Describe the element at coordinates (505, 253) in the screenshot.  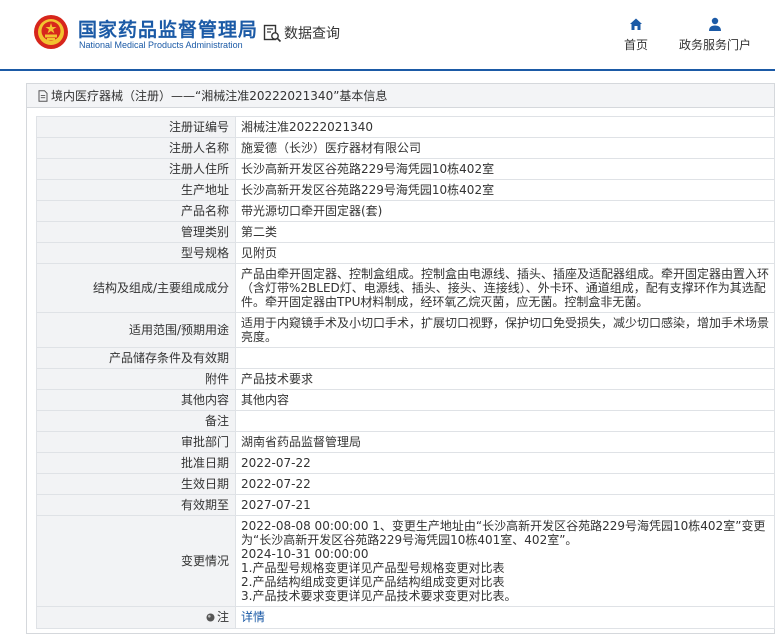
I see `field-value: 见附页` at that location.